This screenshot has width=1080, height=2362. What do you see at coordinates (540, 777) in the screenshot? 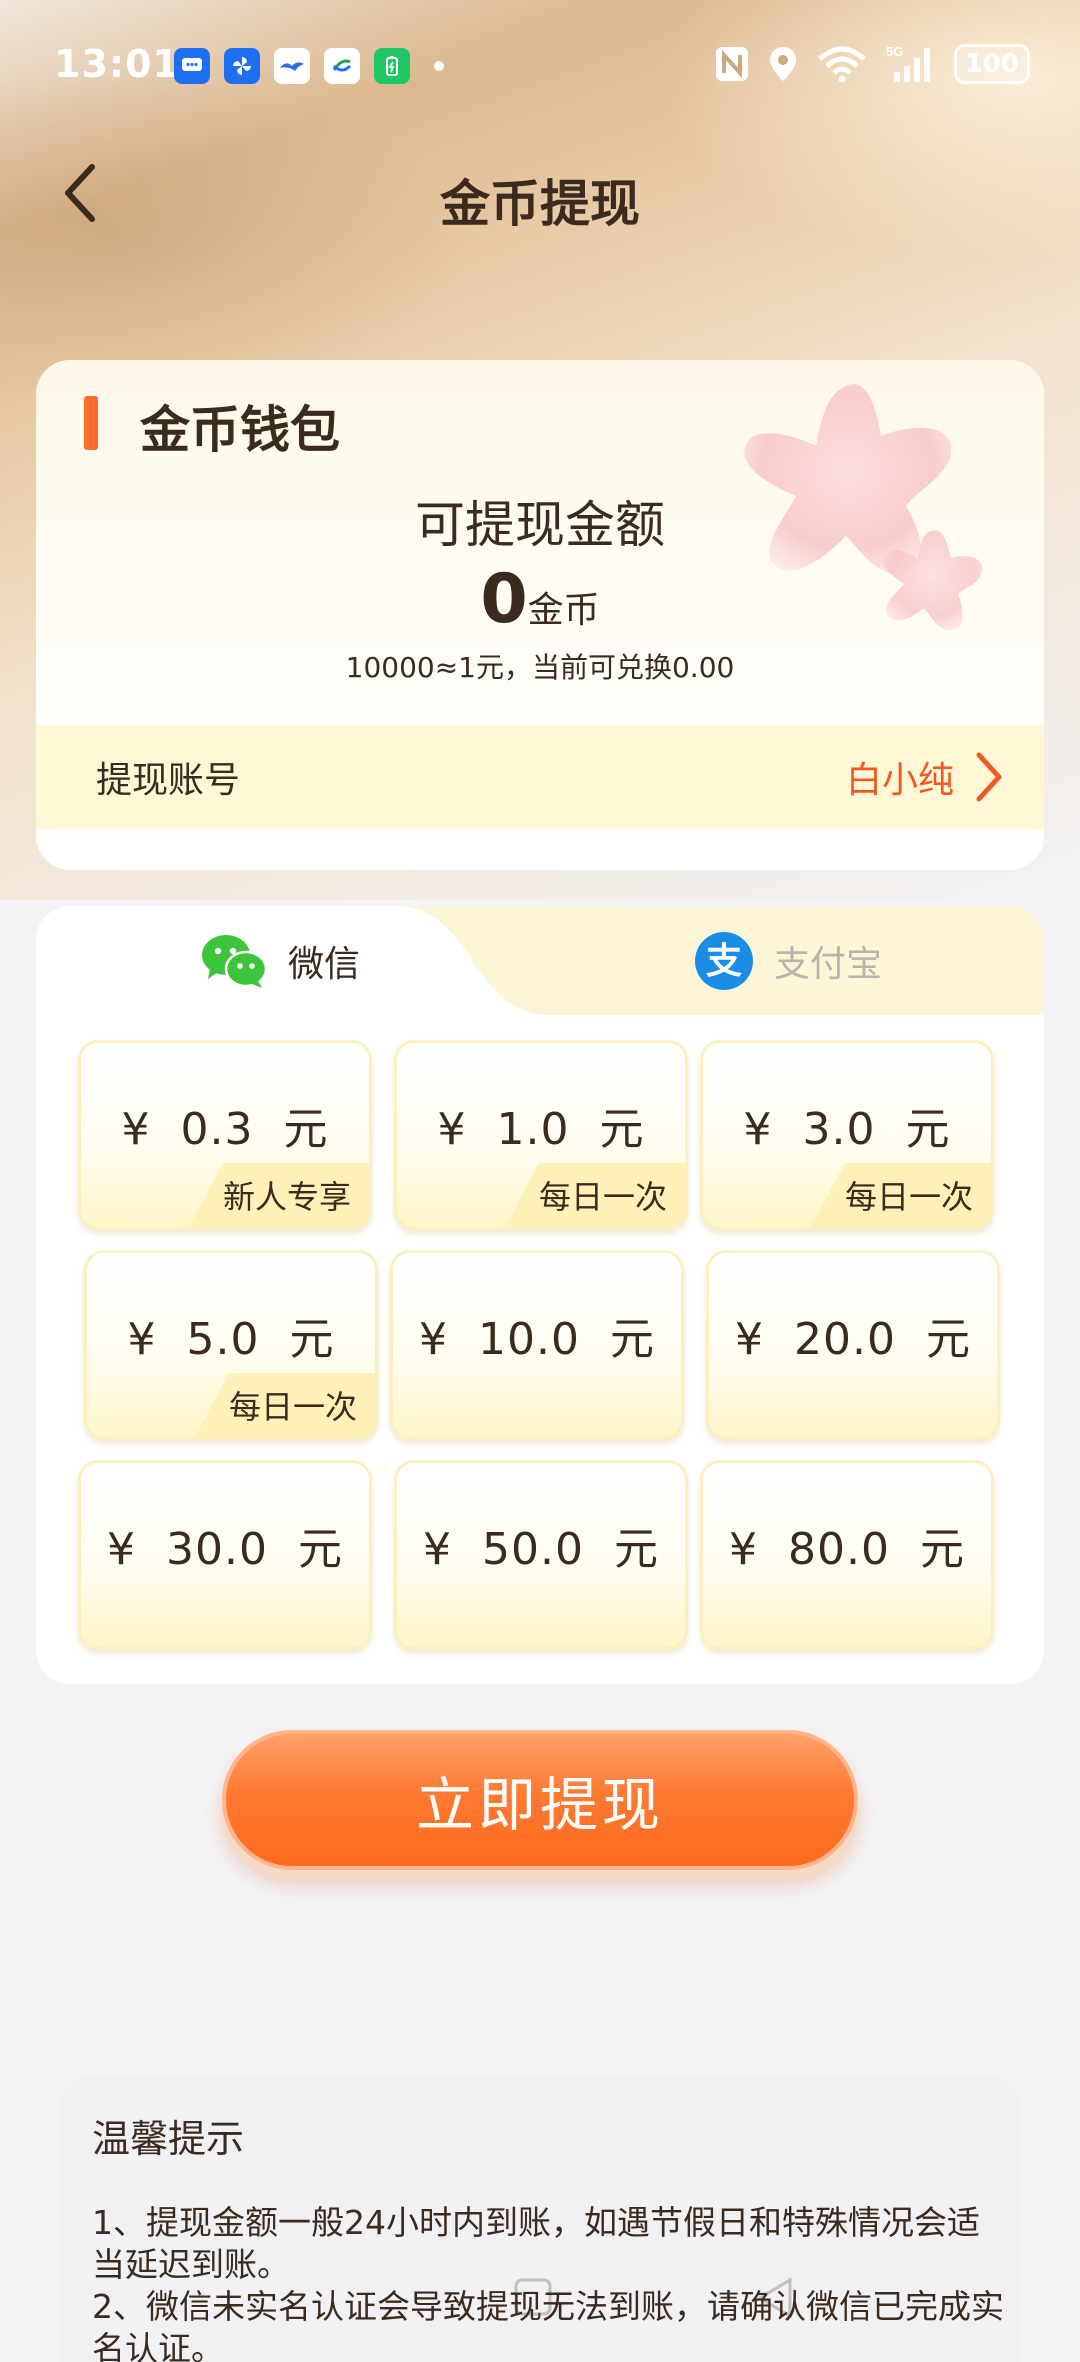
I see `withdraw-account-row: 提现账号 白小纯` at bounding box center [540, 777].